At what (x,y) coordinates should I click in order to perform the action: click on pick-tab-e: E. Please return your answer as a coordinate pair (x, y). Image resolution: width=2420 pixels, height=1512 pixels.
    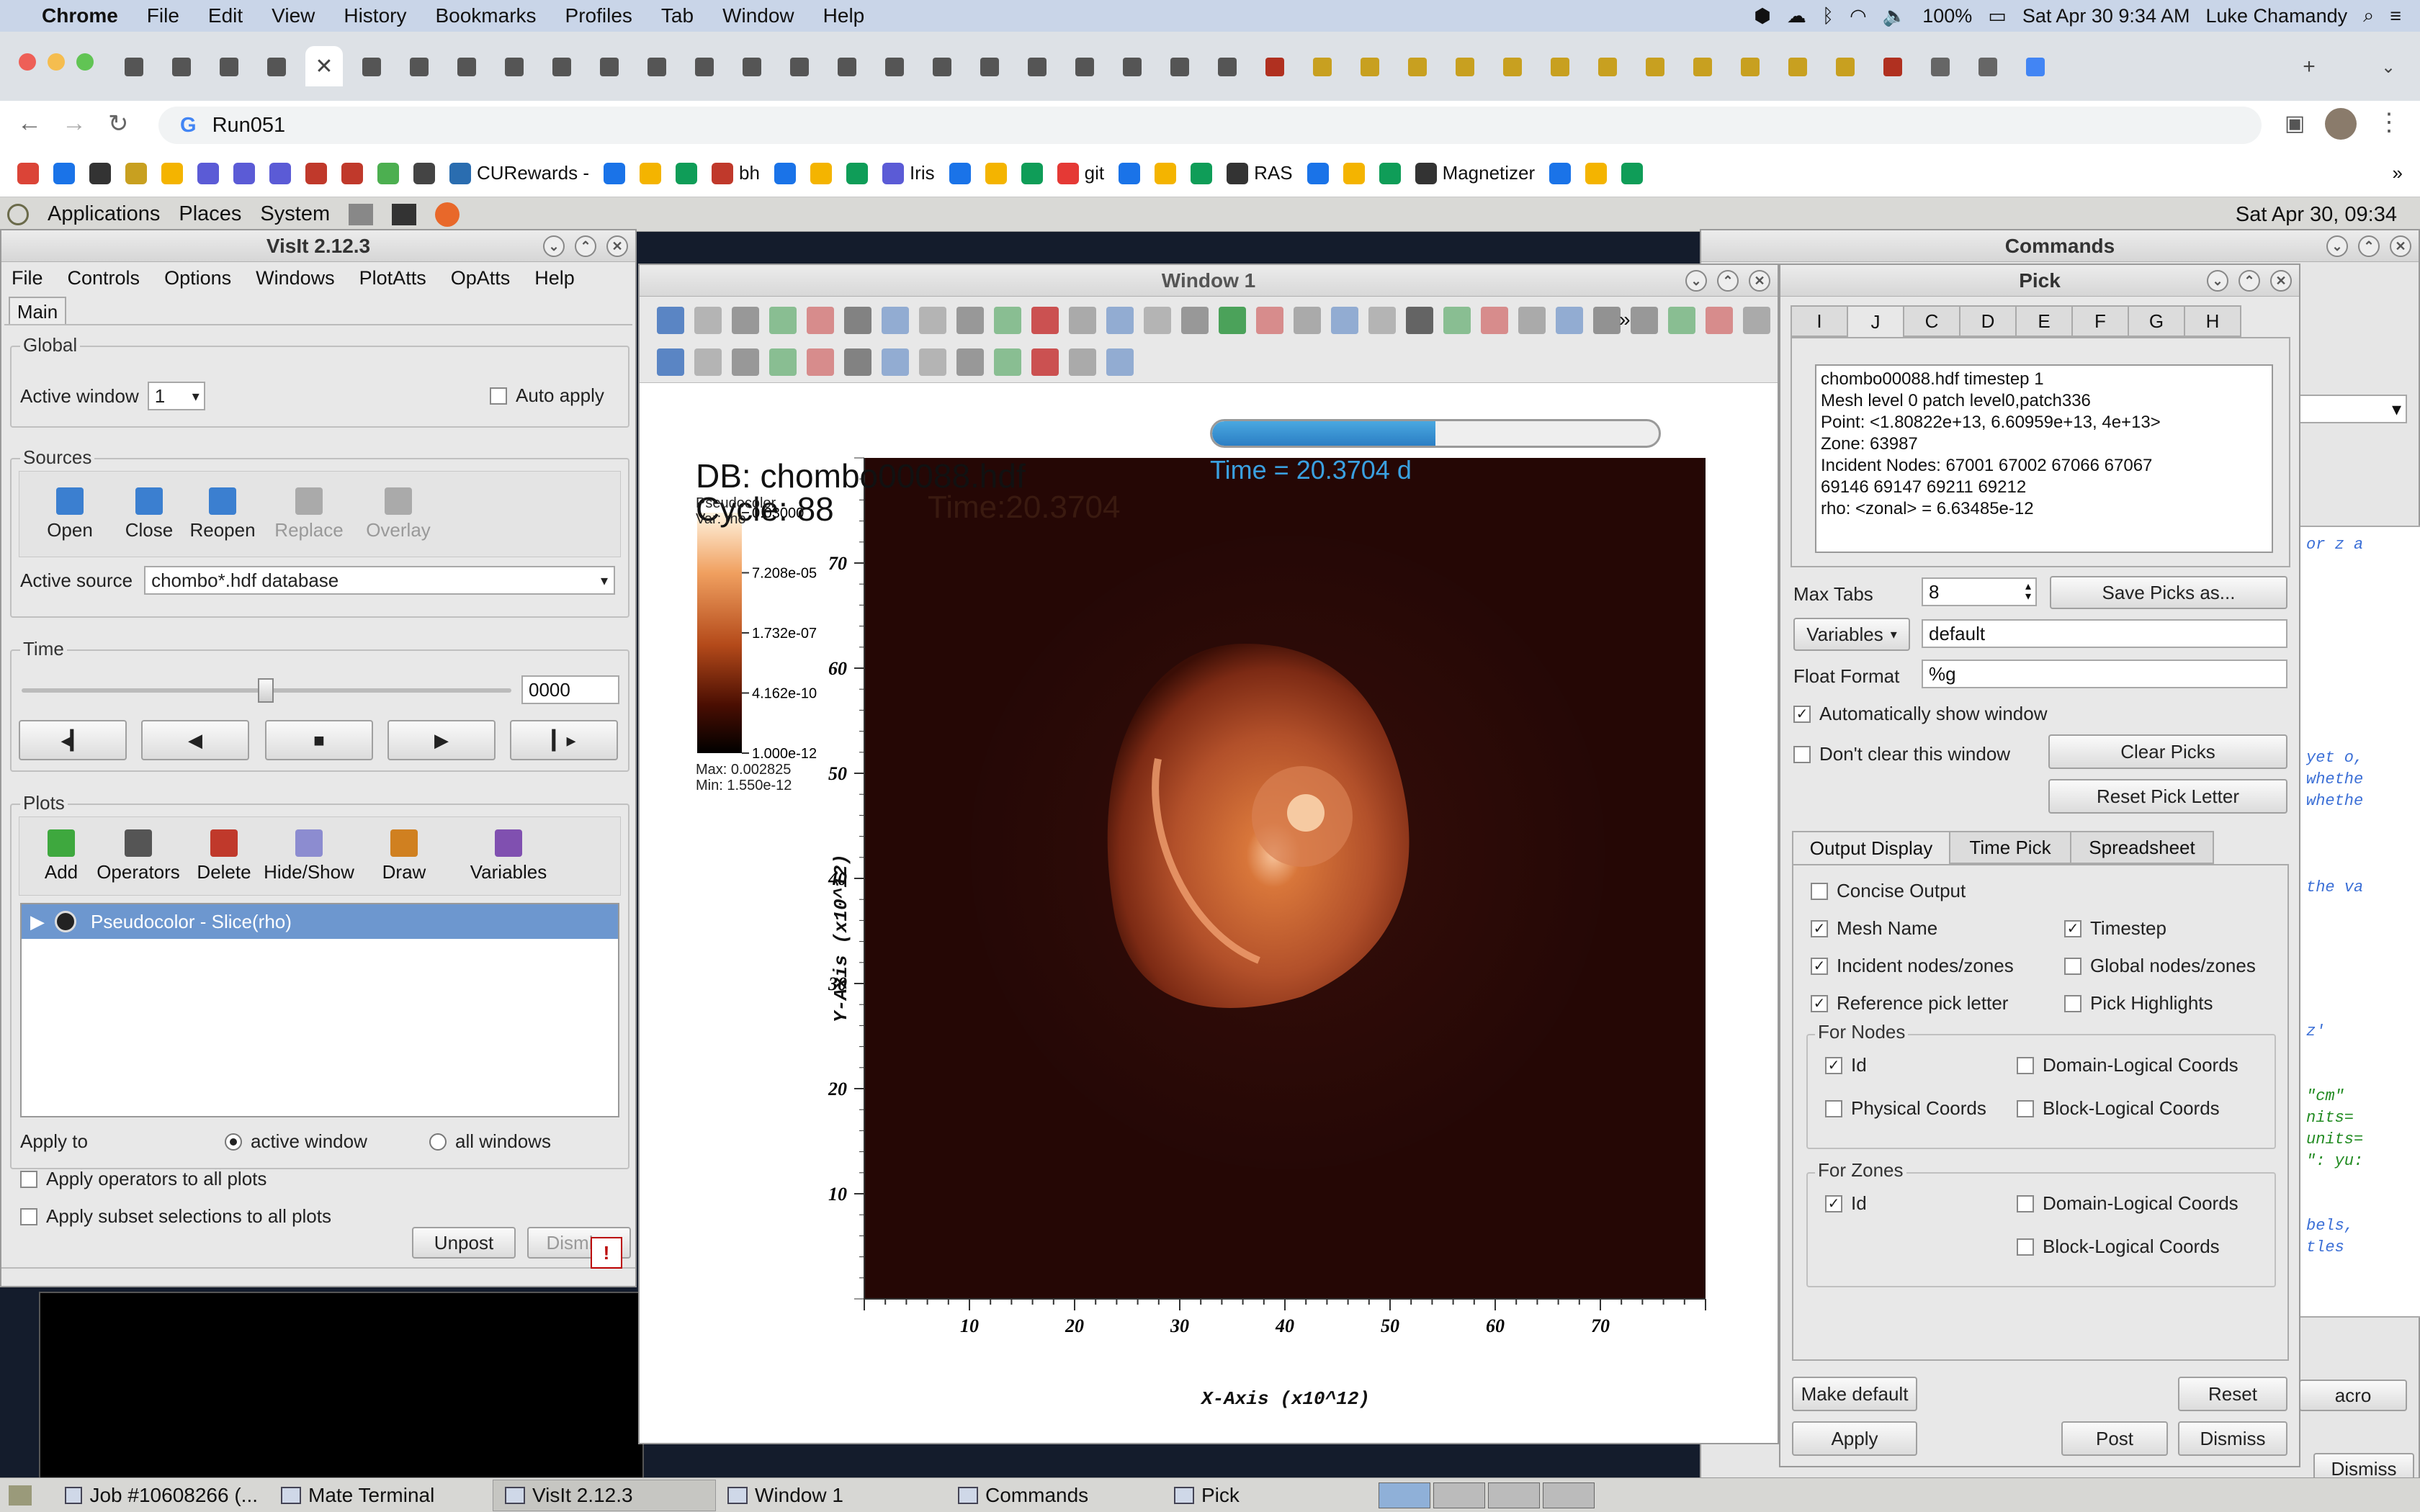
    Looking at the image, I should click on (2044, 321).